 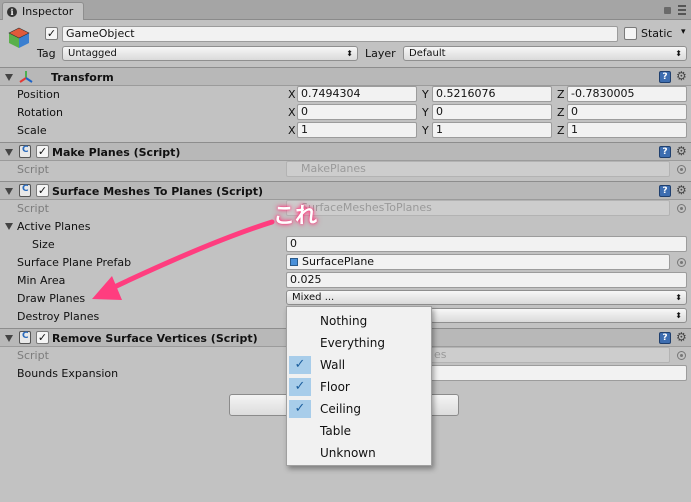 What do you see at coordinates (41, 280) in the screenshot?
I see `min-area-label: Min Area` at bounding box center [41, 280].